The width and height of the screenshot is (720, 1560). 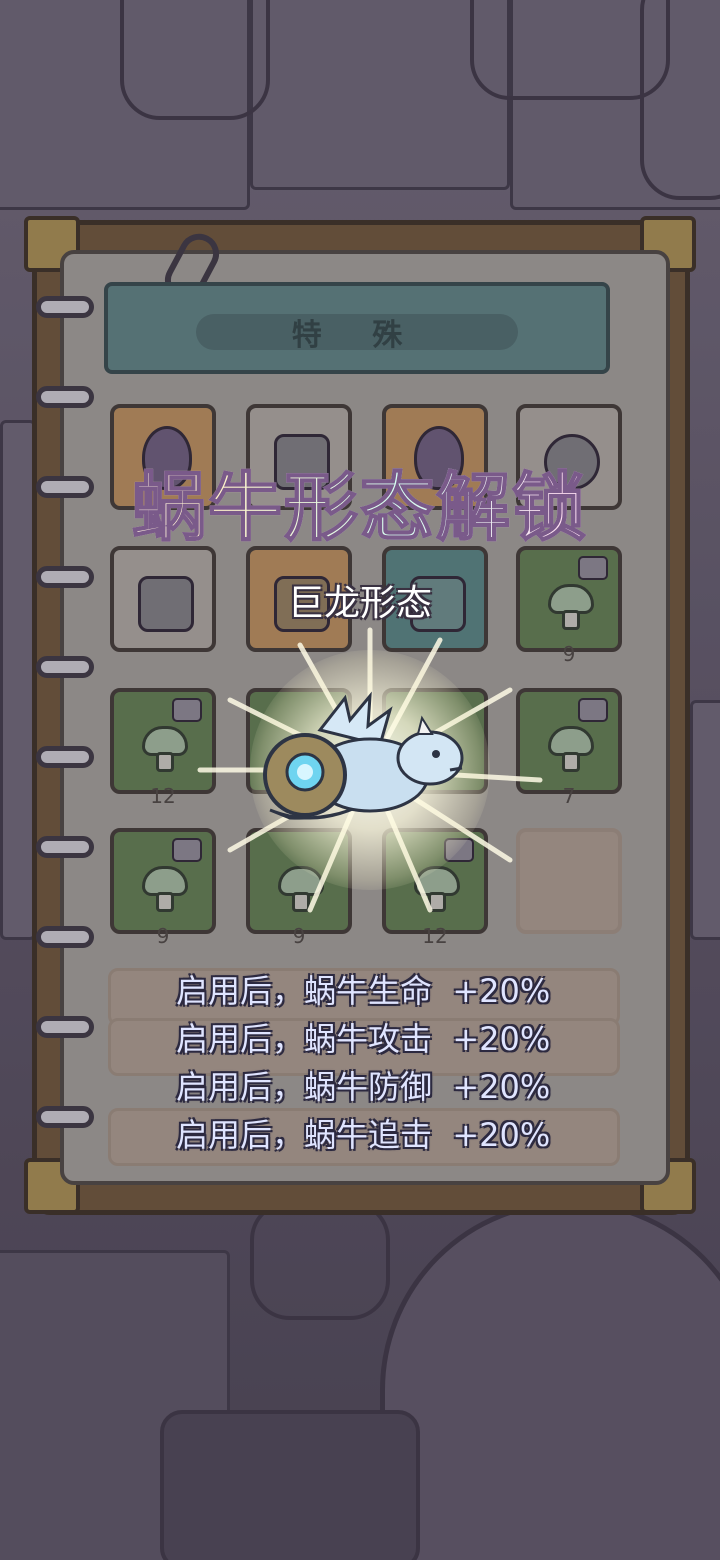 What do you see at coordinates (359, 603) in the screenshot?
I see `form-name: 巨龙形态` at bounding box center [359, 603].